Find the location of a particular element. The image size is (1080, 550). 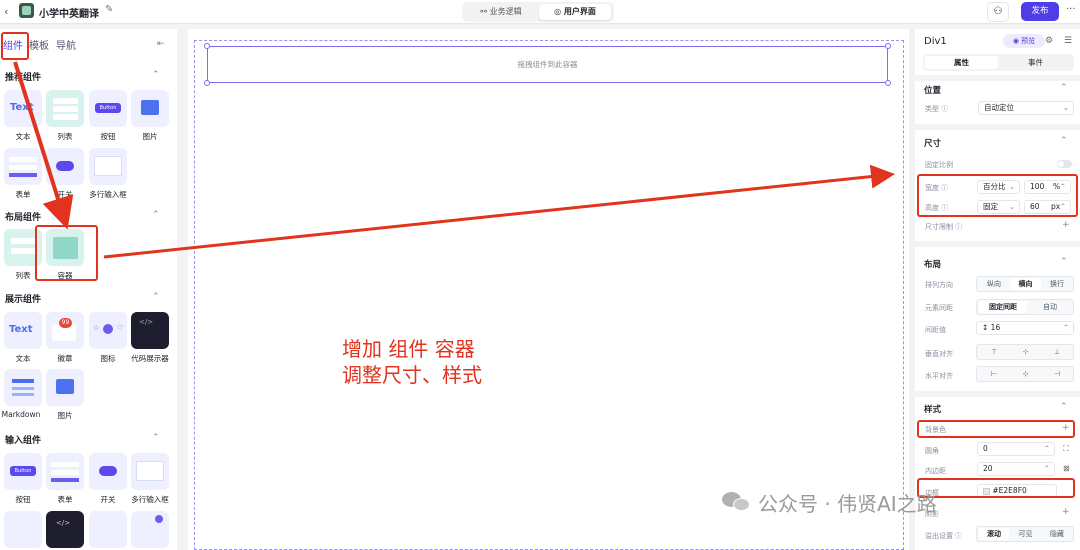

direction-options: 纵向 横向 换行 is located at coordinates (1025, 284).